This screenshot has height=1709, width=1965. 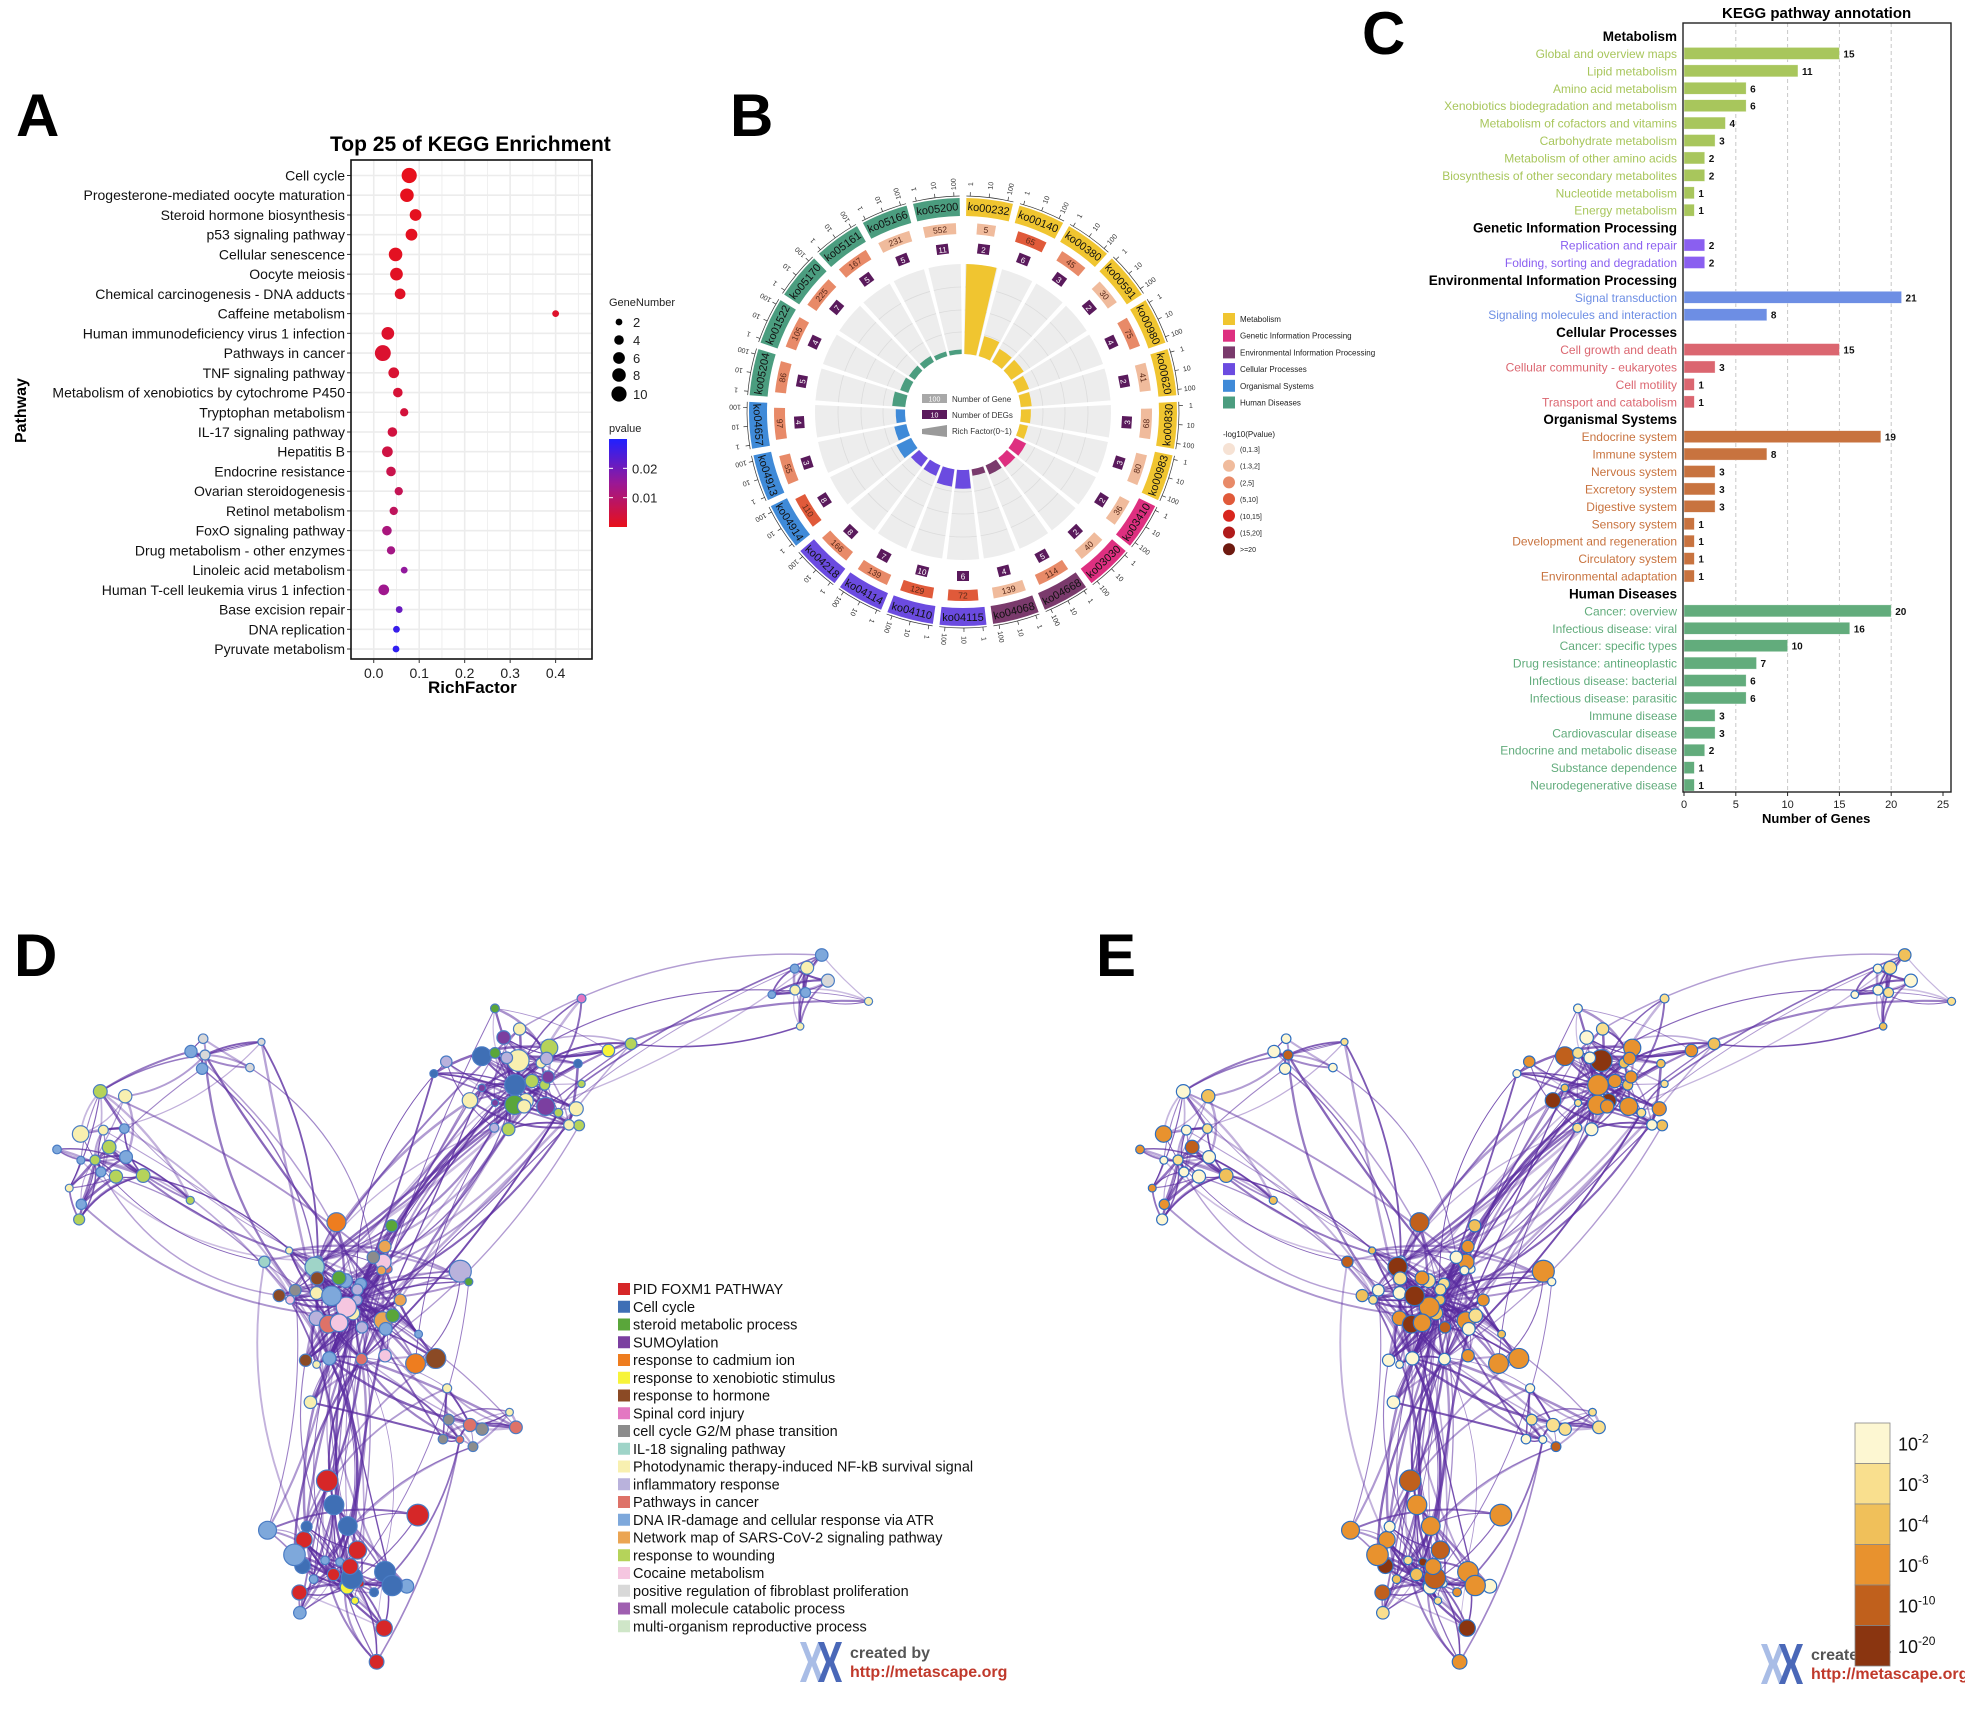 I want to click on category-label: Replication and repair, so click(x=1618, y=246).